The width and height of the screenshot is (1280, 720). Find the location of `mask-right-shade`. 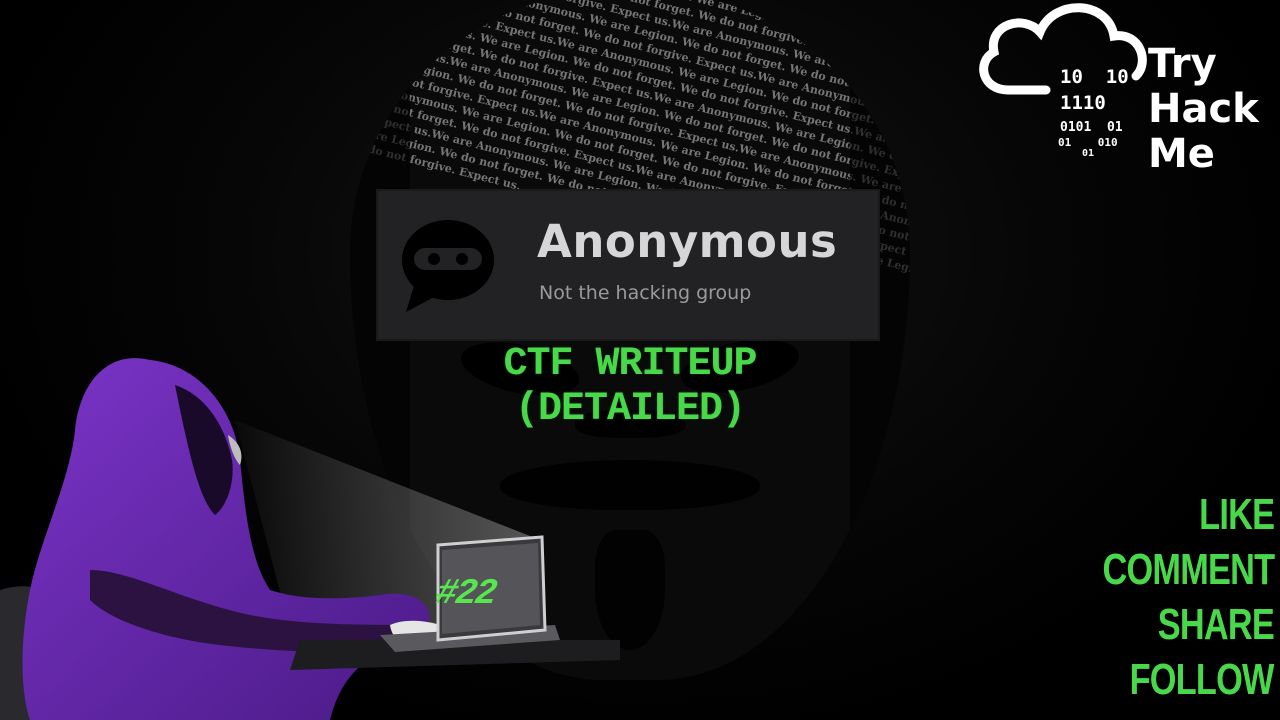

mask-right-shade is located at coordinates (880, 340).